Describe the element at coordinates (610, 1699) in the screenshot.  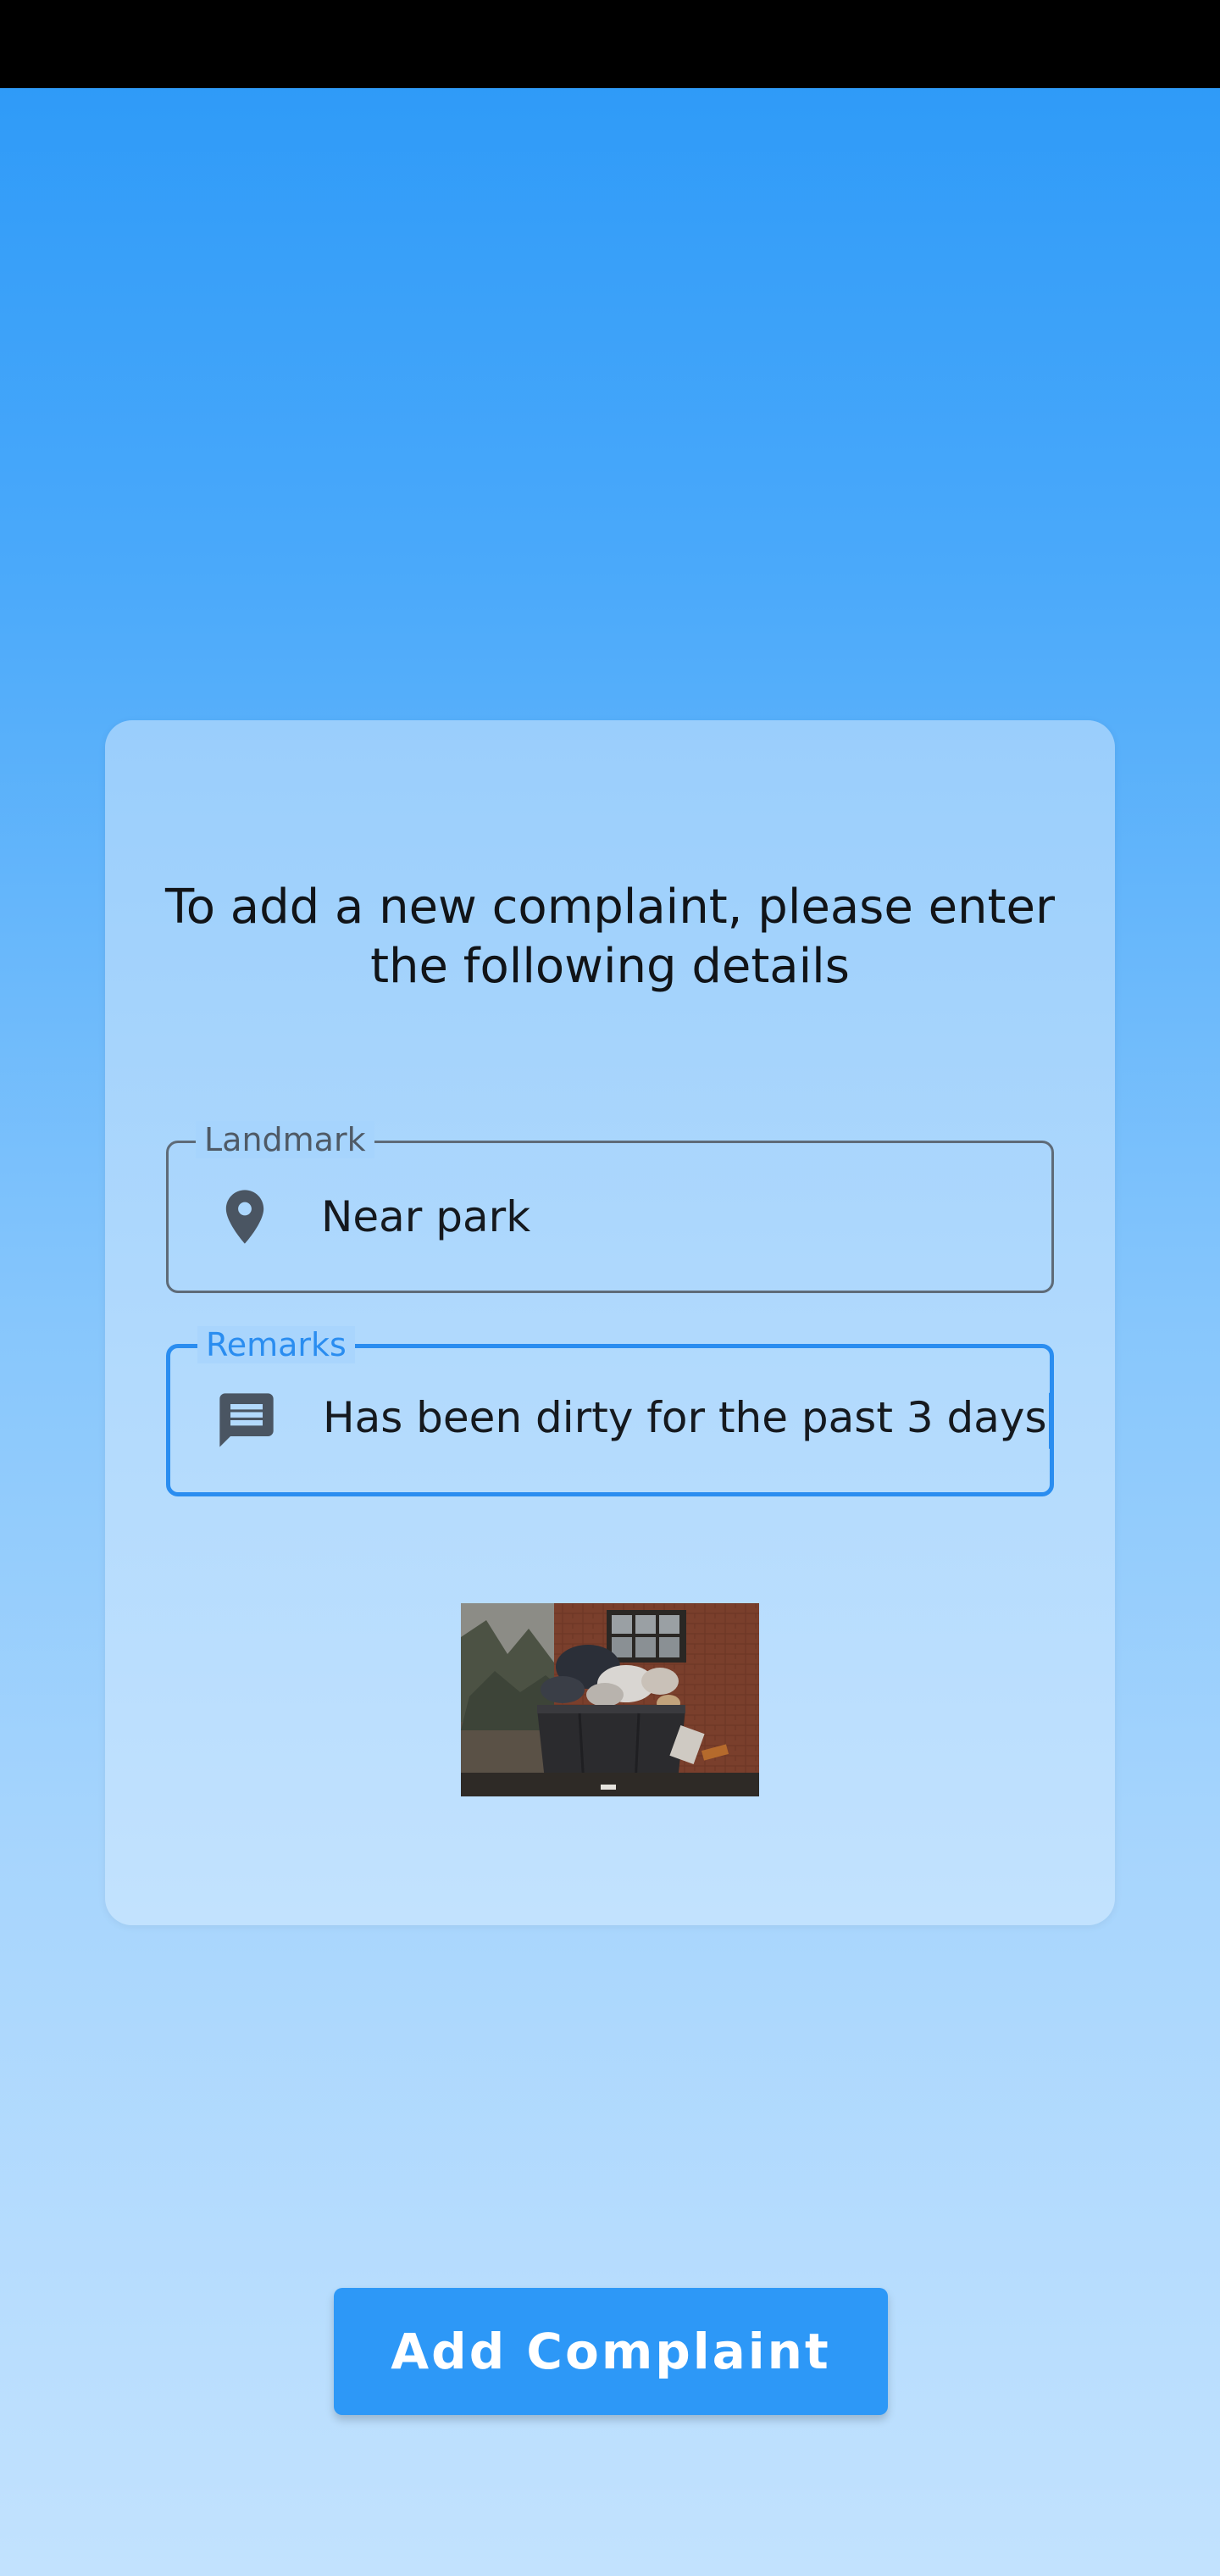
I see `garbage-photo` at that location.